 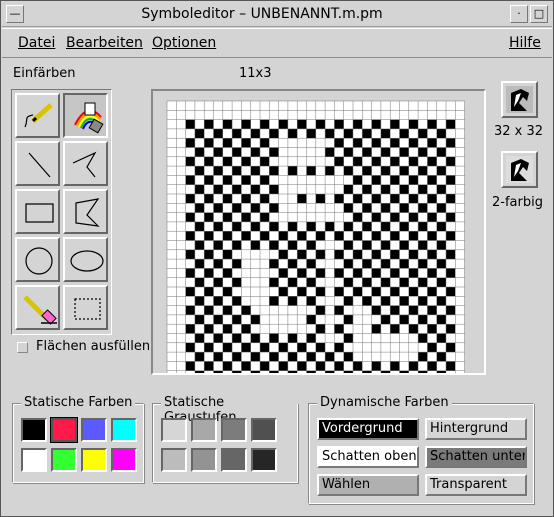 I want to click on minimize-icon: ·, so click(x=519, y=14).